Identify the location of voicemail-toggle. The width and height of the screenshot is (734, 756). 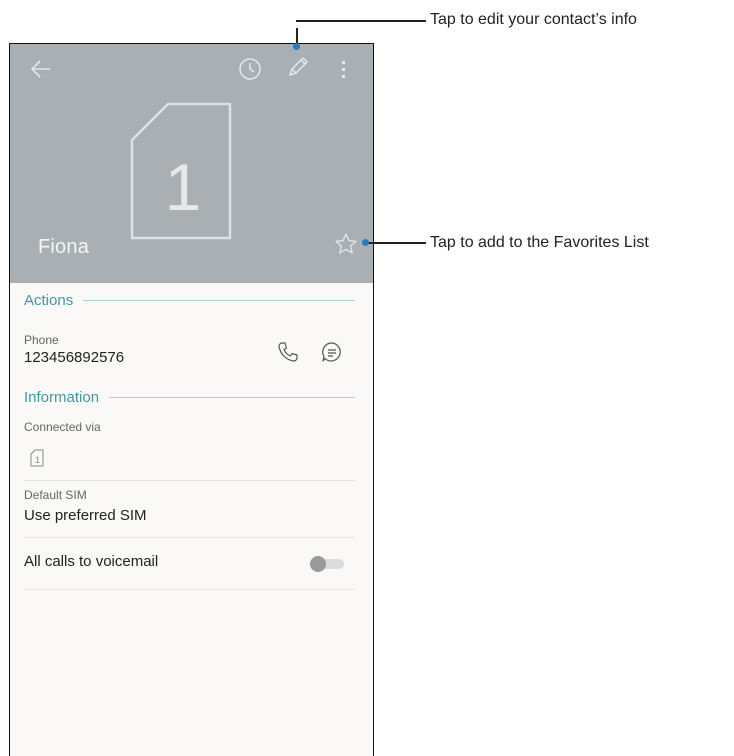
(327, 564).